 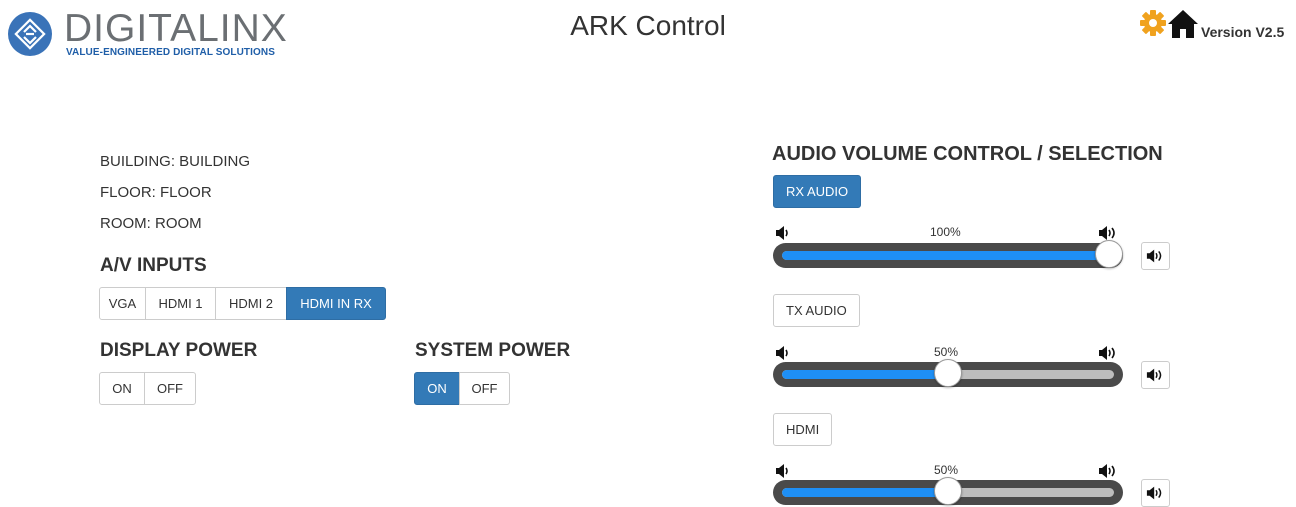 What do you see at coordinates (945, 232) in the screenshot?
I see `rx-audio-volume-label: 100%` at bounding box center [945, 232].